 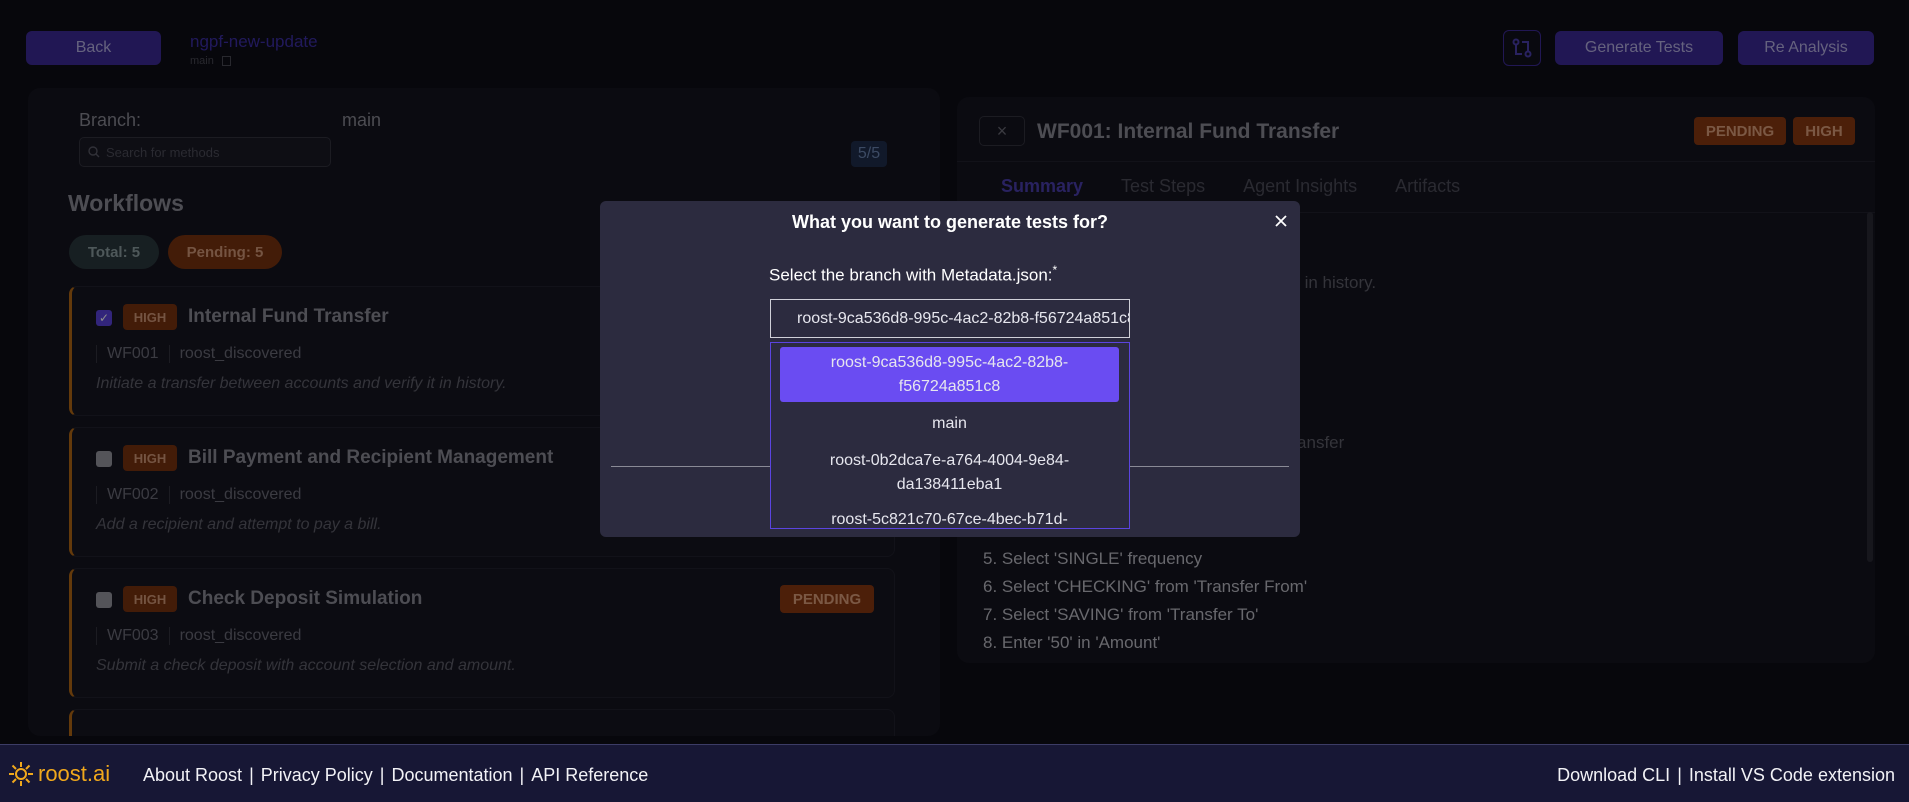 I want to click on modal-close-button, so click(x=1281, y=221).